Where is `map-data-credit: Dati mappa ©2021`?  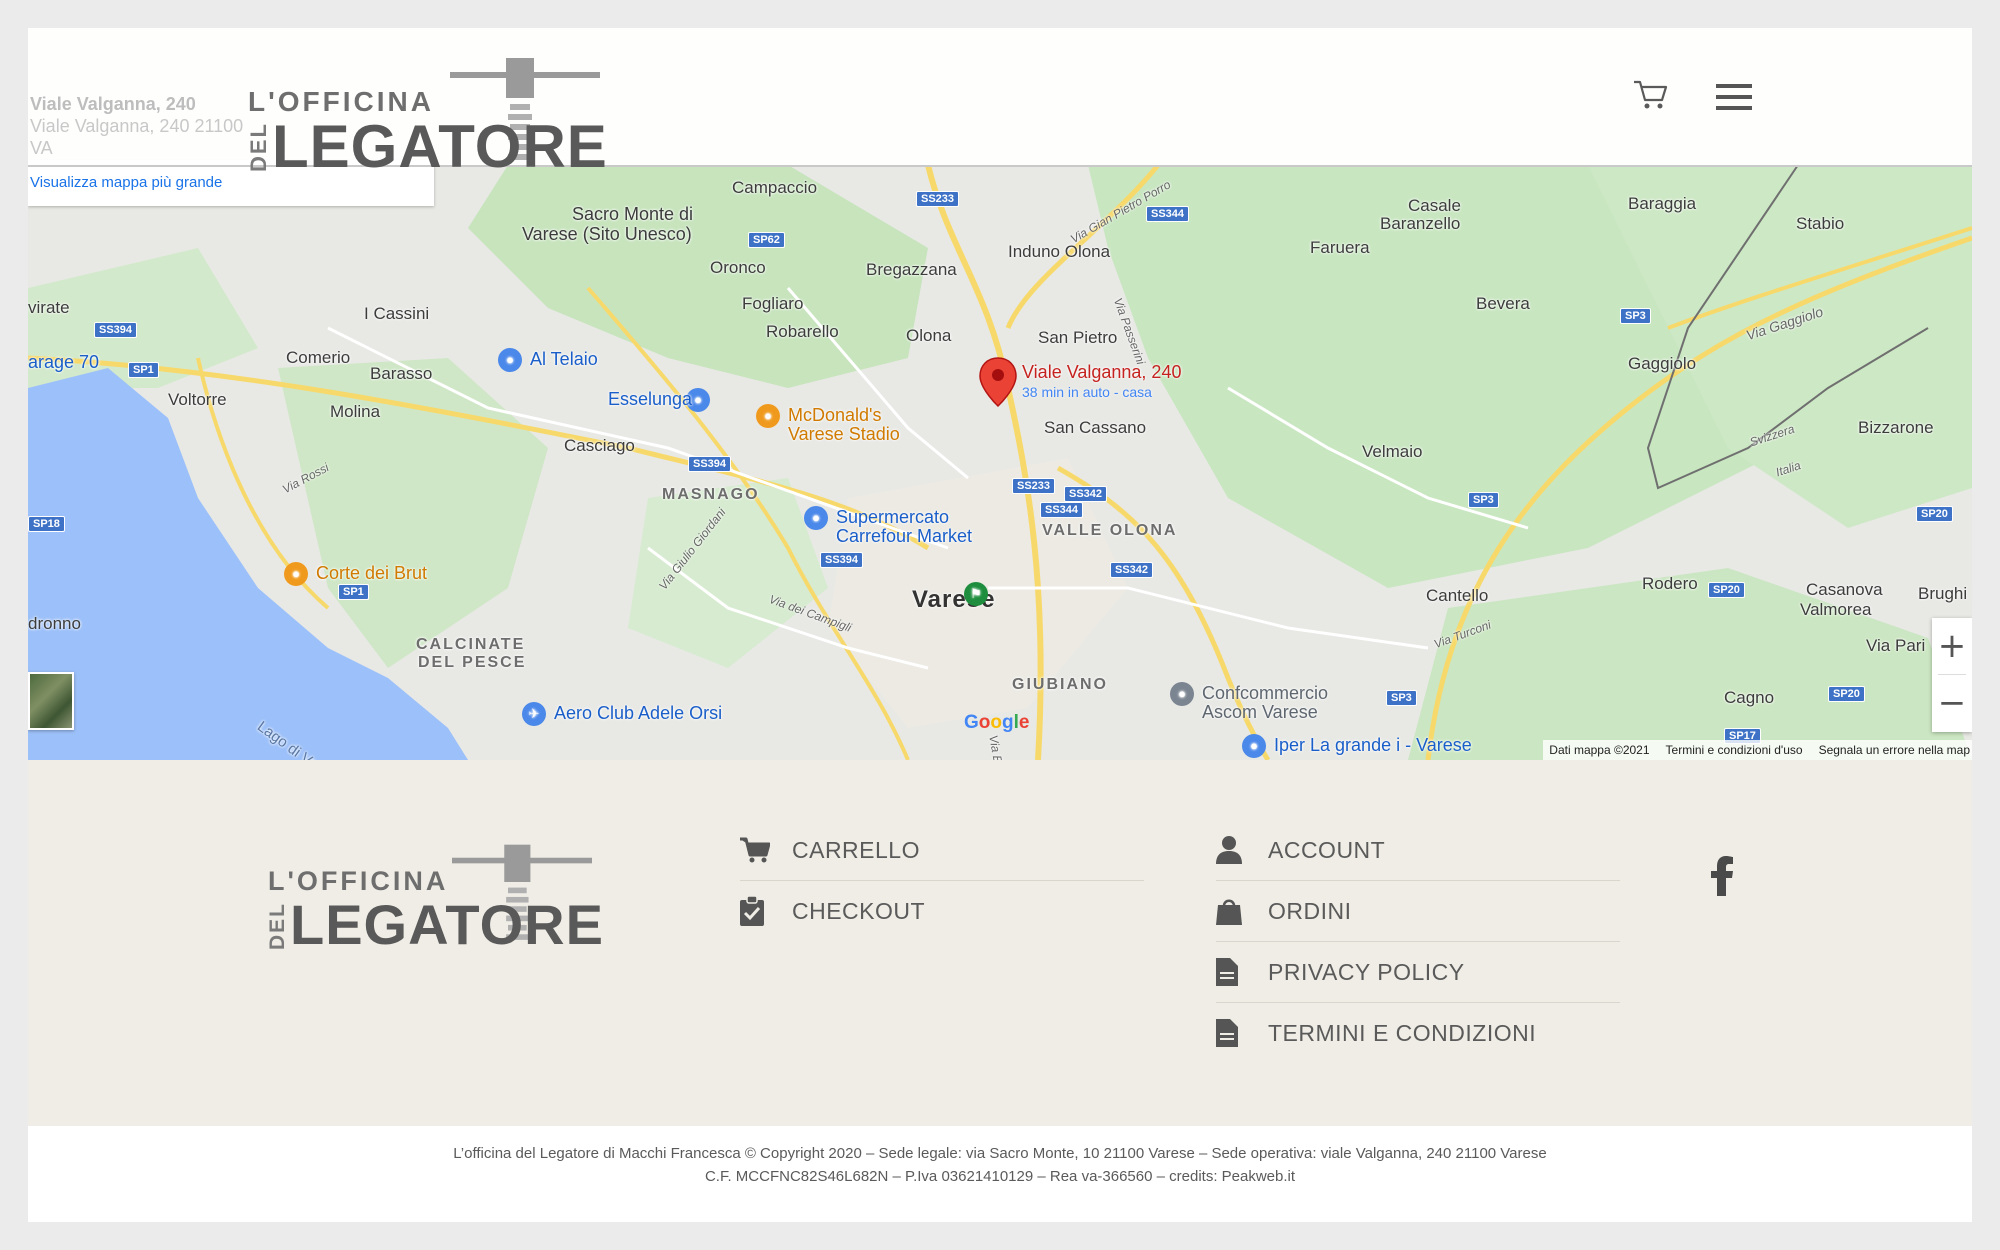
map-data-credit: Dati mappa ©2021 is located at coordinates (1599, 750).